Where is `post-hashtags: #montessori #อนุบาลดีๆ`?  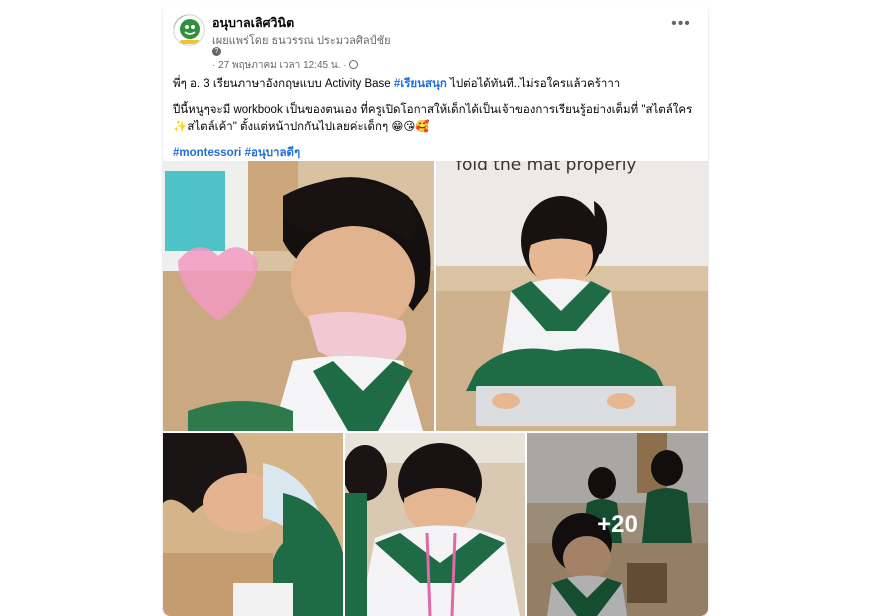 post-hashtags: #montessori #อนุบาลดีๆ is located at coordinates (435, 153).